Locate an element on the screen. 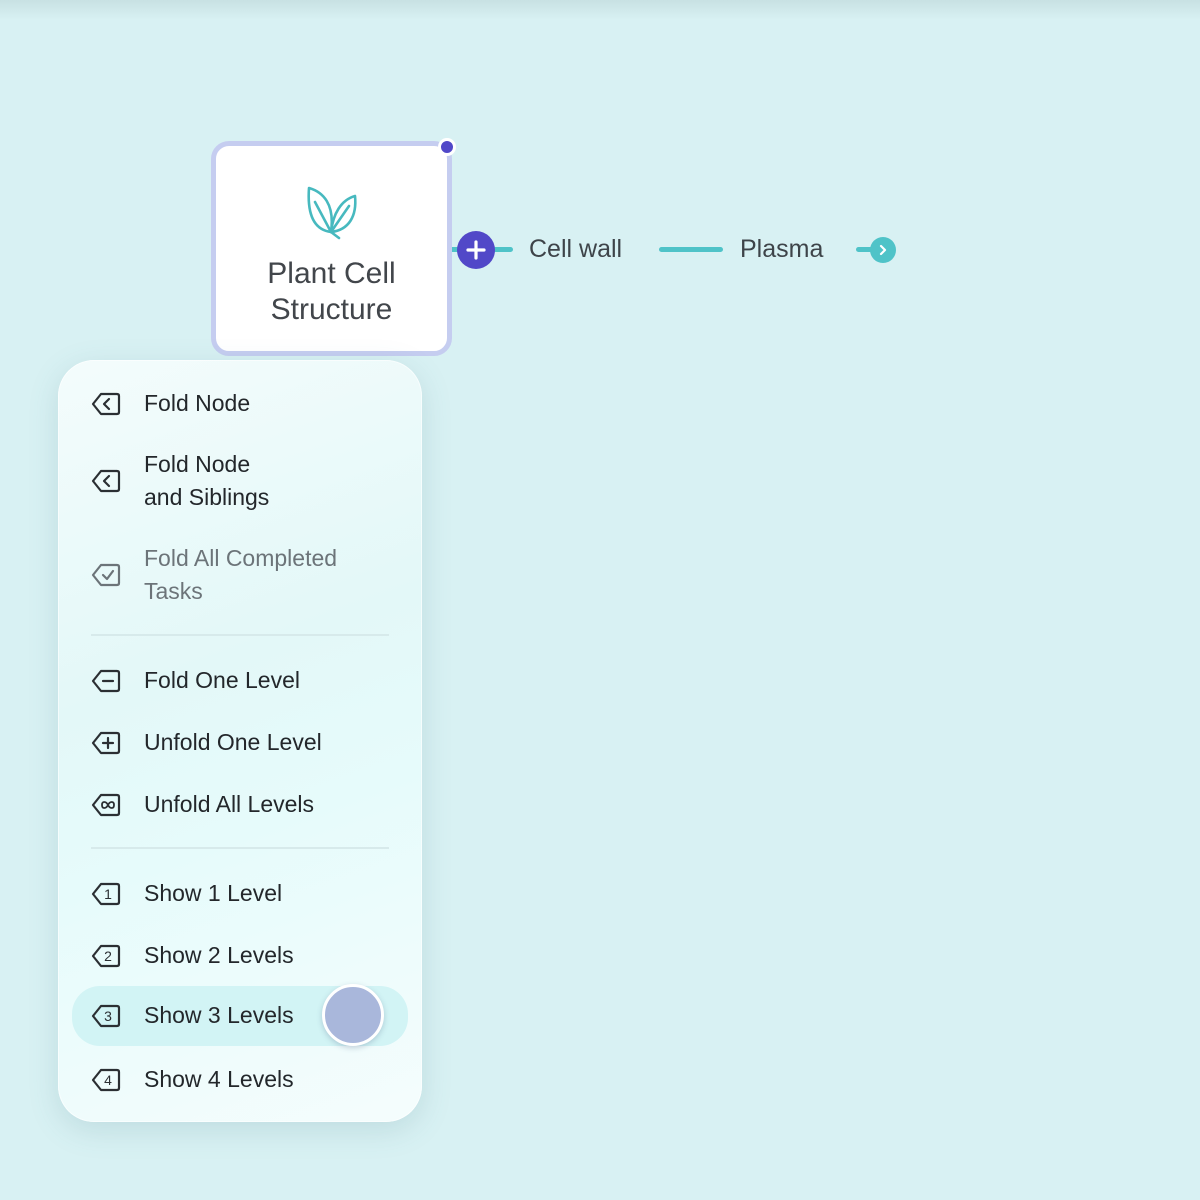  menu-item-fold-completed-tasks: Fold All Completed Tasks is located at coordinates (240, 575).